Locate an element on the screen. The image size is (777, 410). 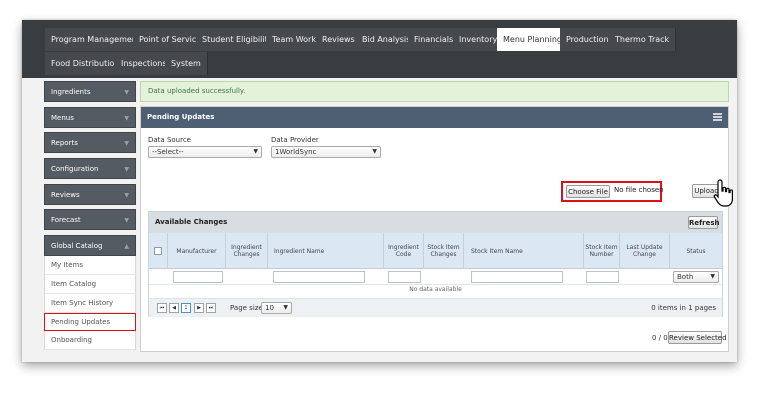
next-page-icon: ▶ is located at coordinates (199, 308).